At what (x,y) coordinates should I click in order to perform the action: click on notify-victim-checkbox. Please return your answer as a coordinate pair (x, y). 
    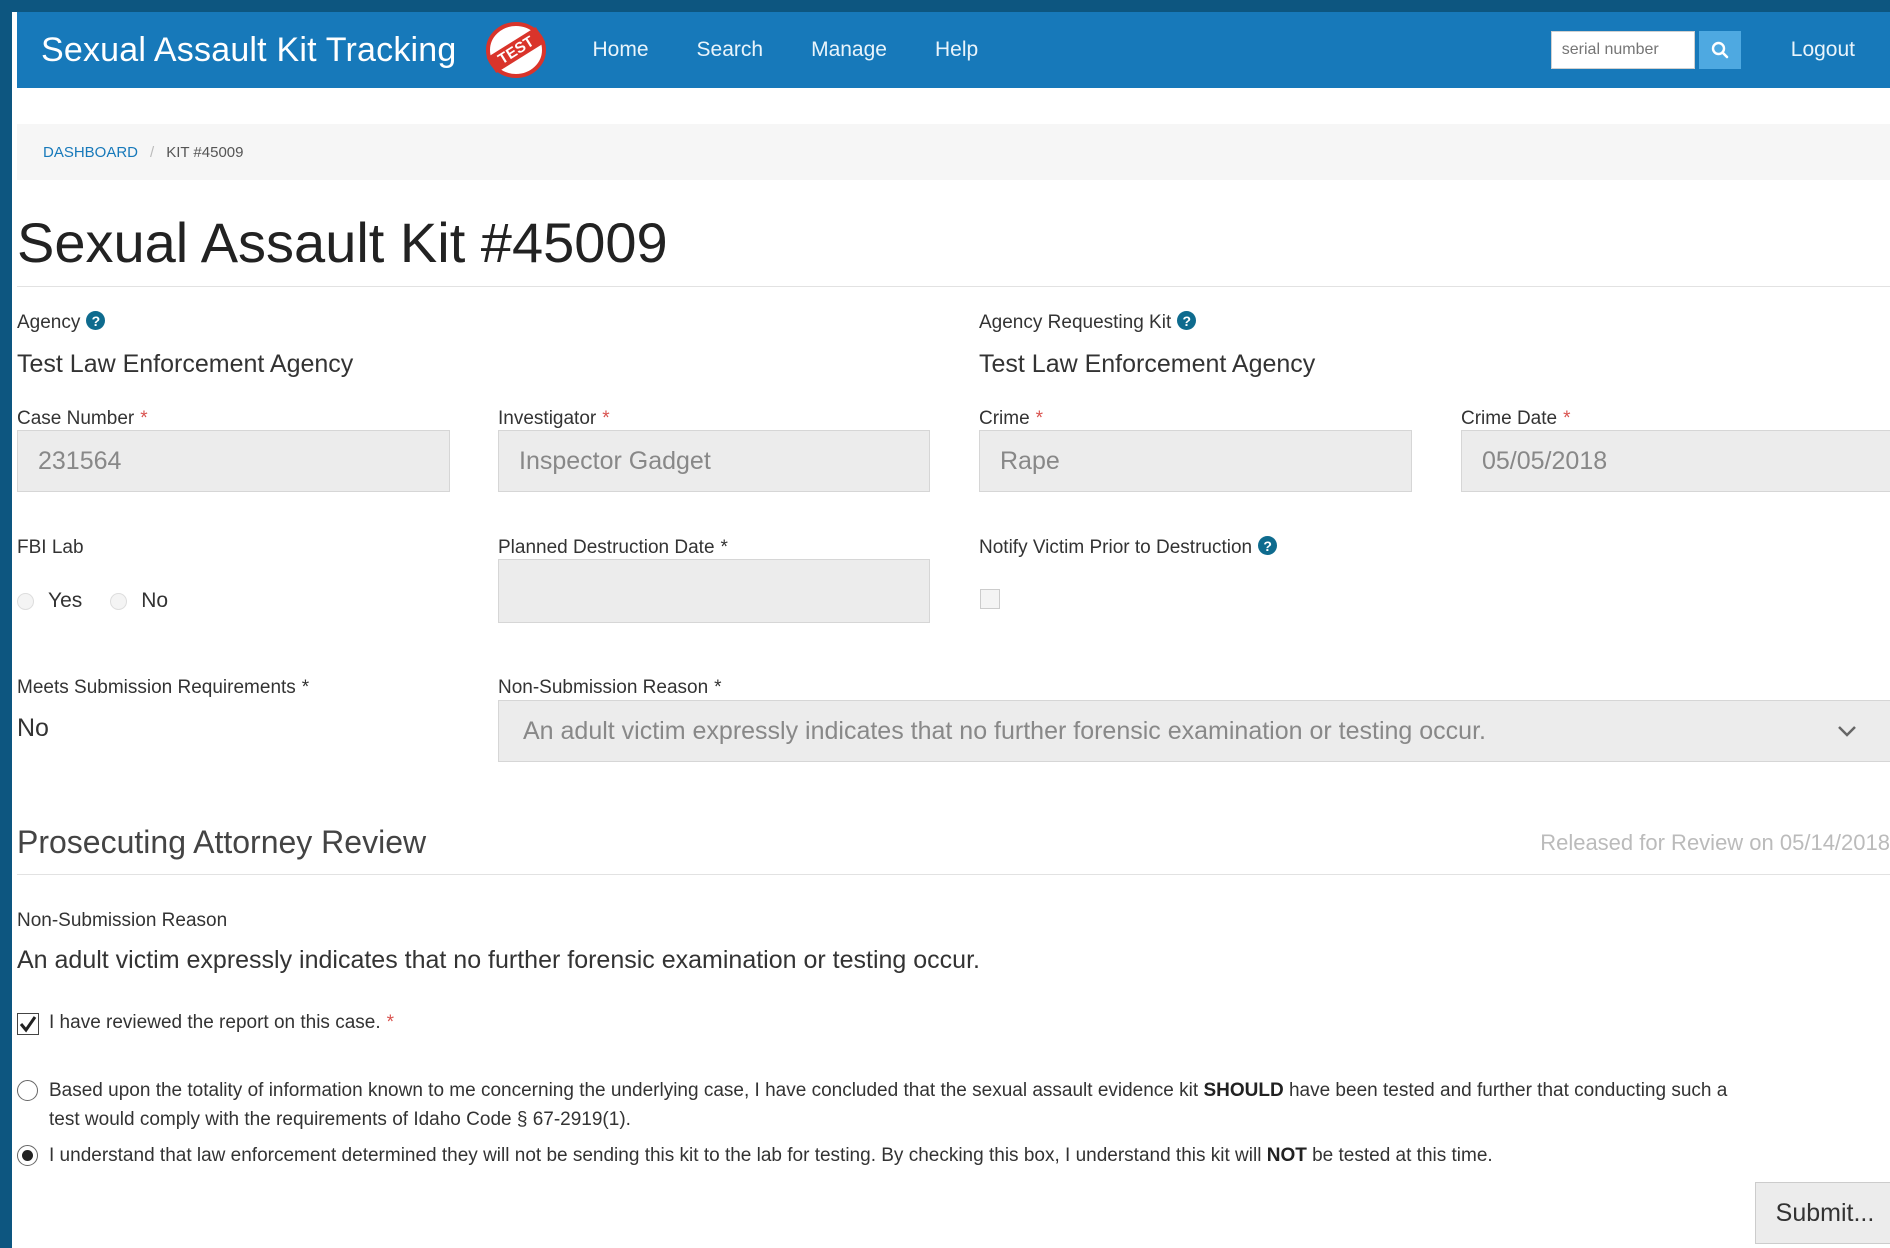
    Looking at the image, I should click on (990, 599).